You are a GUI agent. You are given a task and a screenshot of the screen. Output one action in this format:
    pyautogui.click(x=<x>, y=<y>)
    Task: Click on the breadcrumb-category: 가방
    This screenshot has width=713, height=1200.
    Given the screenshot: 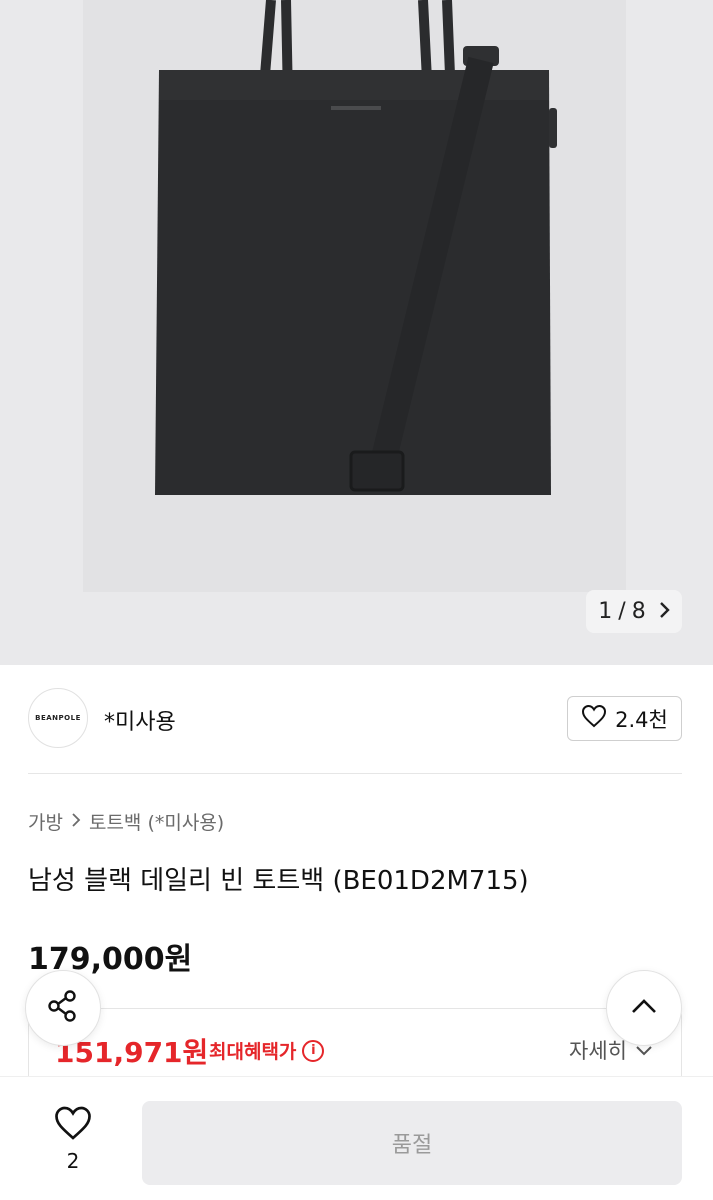 What is the action you would take?
    pyautogui.click(x=45, y=821)
    